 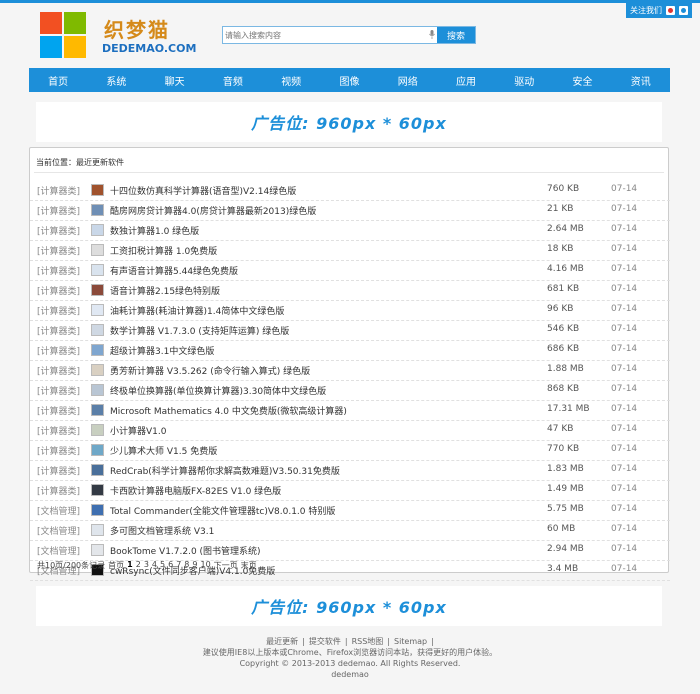 What do you see at coordinates (350, 311) in the screenshot?
I see `table-row: [计算器类] 油耗计算器(耗油计算器)1.4简体中文绿色版 96 KB 07-14` at bounding box center [350, 311].